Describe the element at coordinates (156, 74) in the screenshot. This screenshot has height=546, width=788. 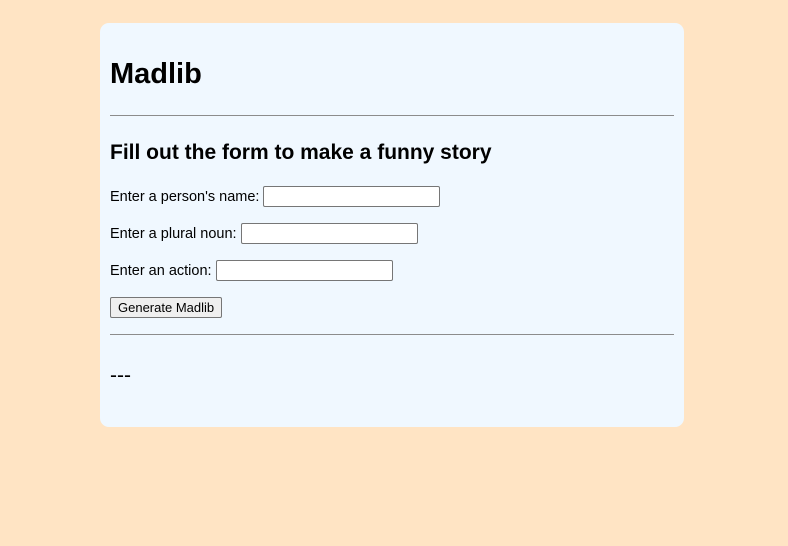
I see `page-title: Madlib` at that location.